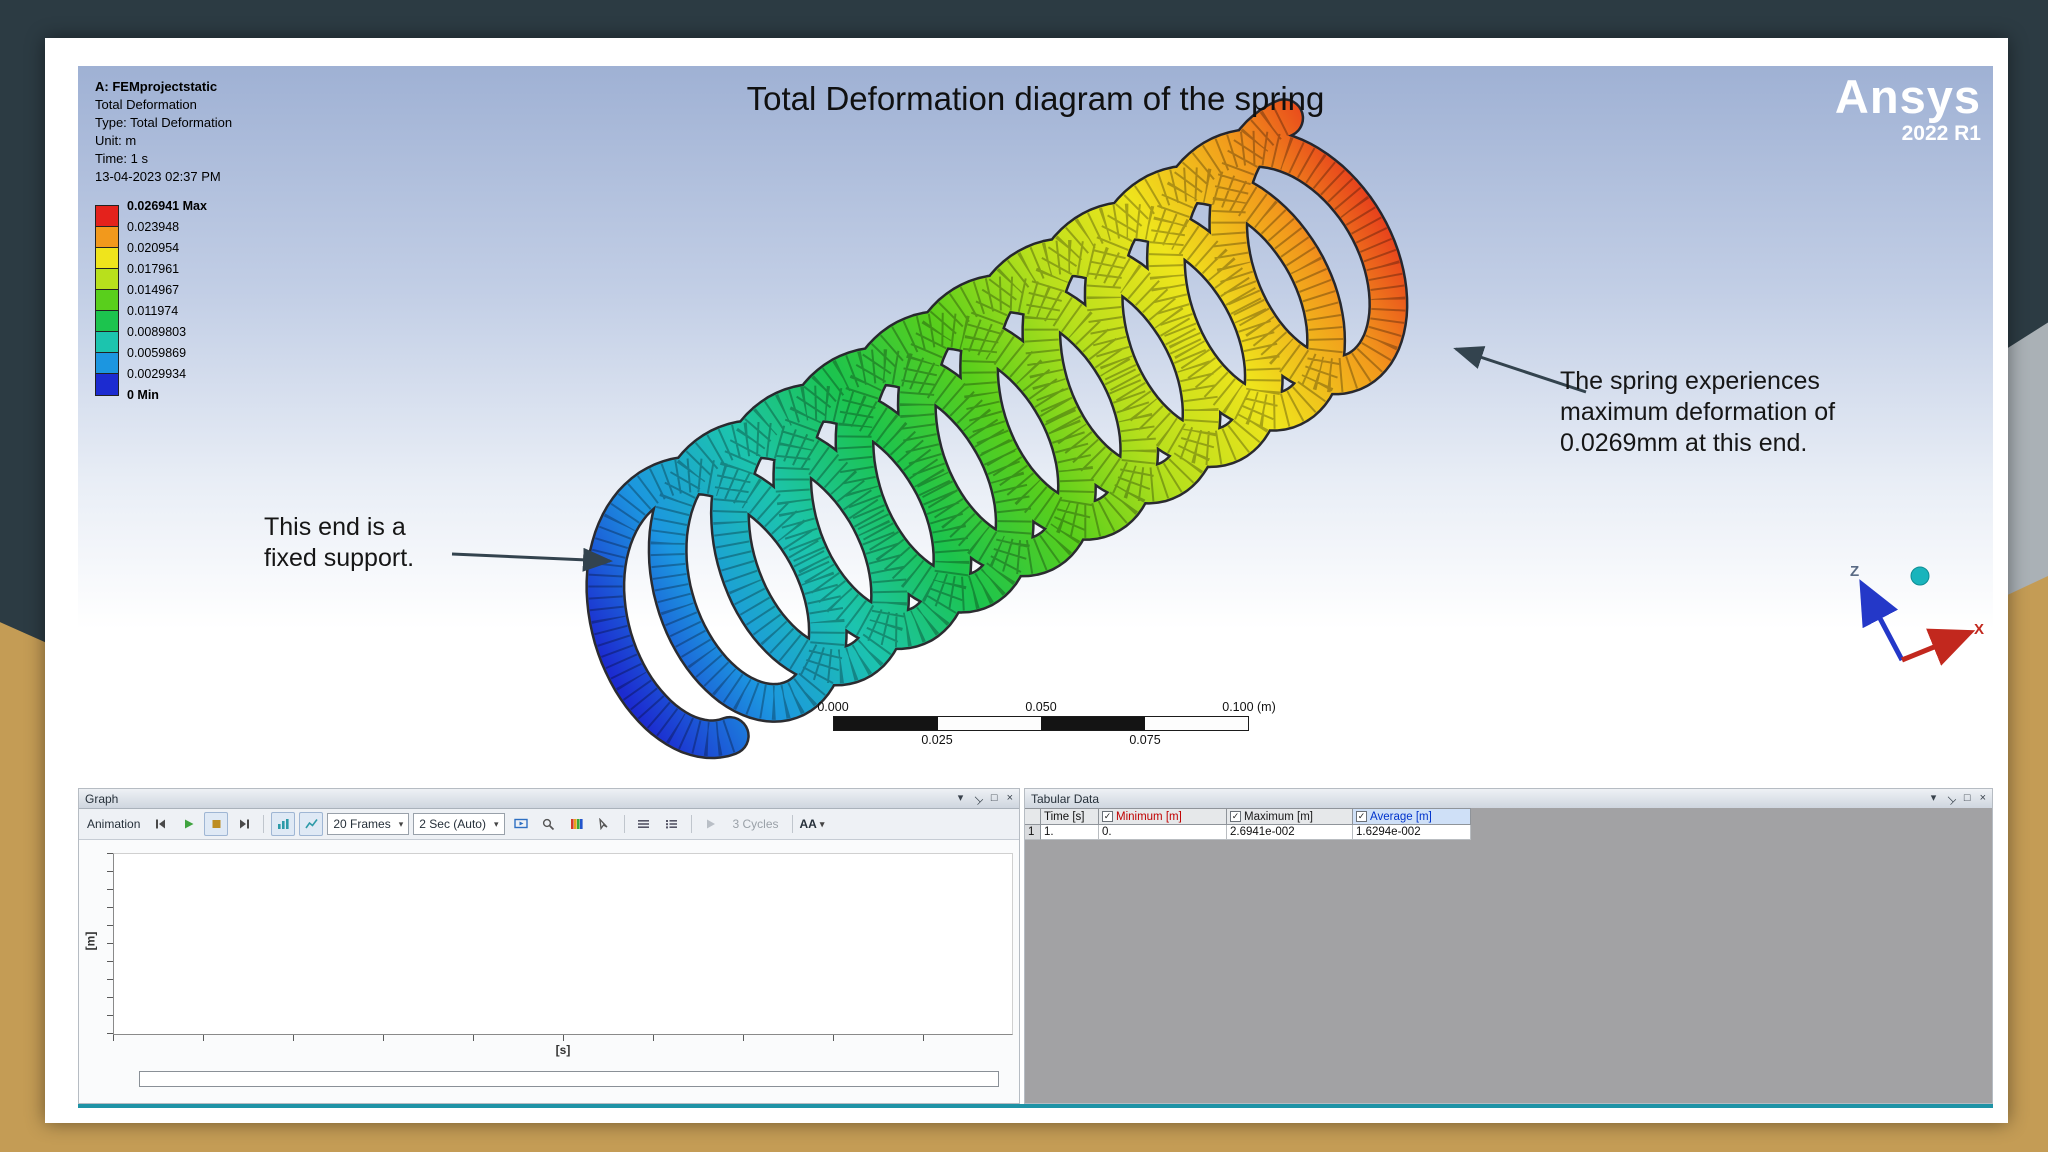  Describe the element at coordinates (116, 140) in the screenshot. I see `result-unit: Unit: m` at that location.